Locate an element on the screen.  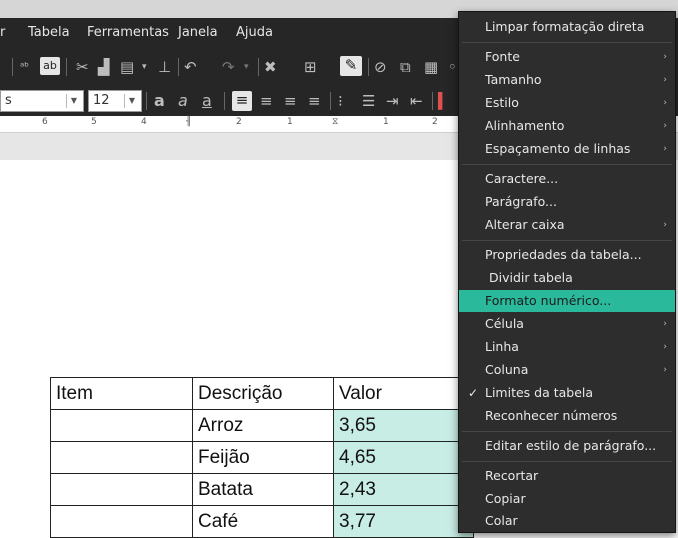
menu-item-line-spacing: Espaçamento de linhas › is located at coordinates (567, 149).